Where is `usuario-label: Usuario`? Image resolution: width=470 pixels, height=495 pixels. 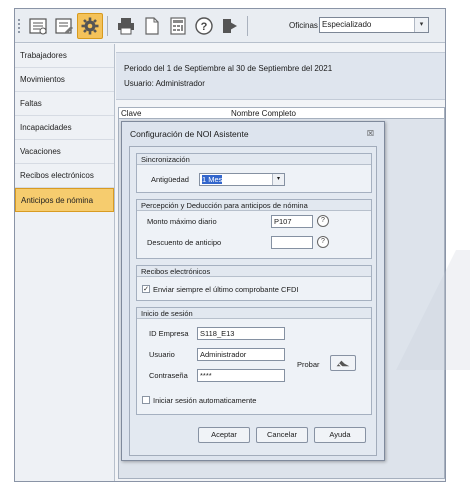
usuario-label: Usuario is located at coordinates (162, 354).